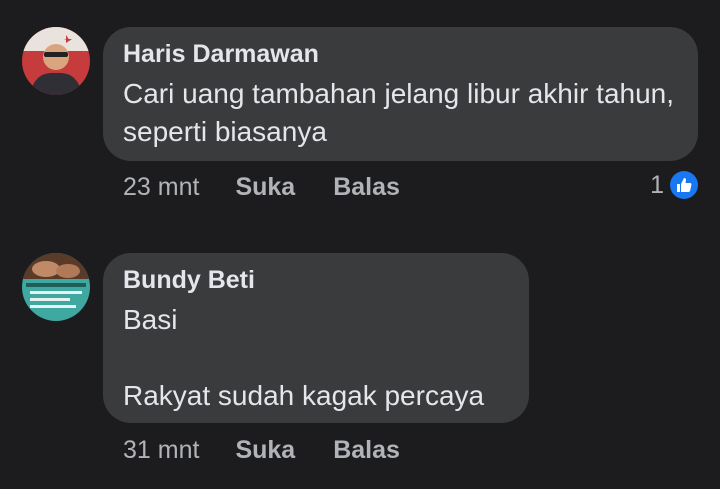 This screenshot has height=489, width=720. What do you see at coordinates (304, 357) in the screenshot?
I see `comment-text: Basi Rakyat sudah kagak percaya` at bounding box center [304, 357].